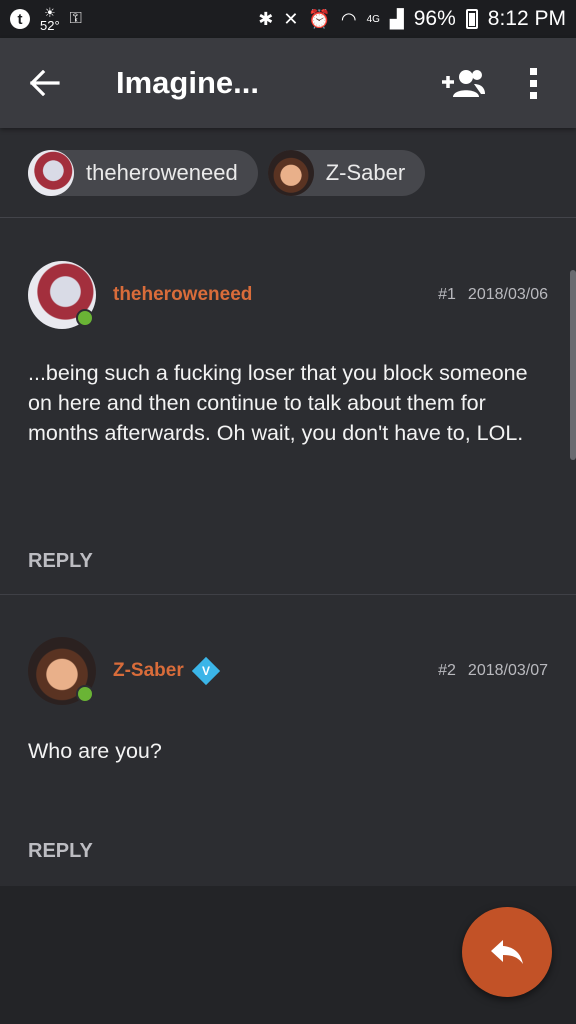  I want to click on tumblr-notification-icon: t, so click(20, 19).